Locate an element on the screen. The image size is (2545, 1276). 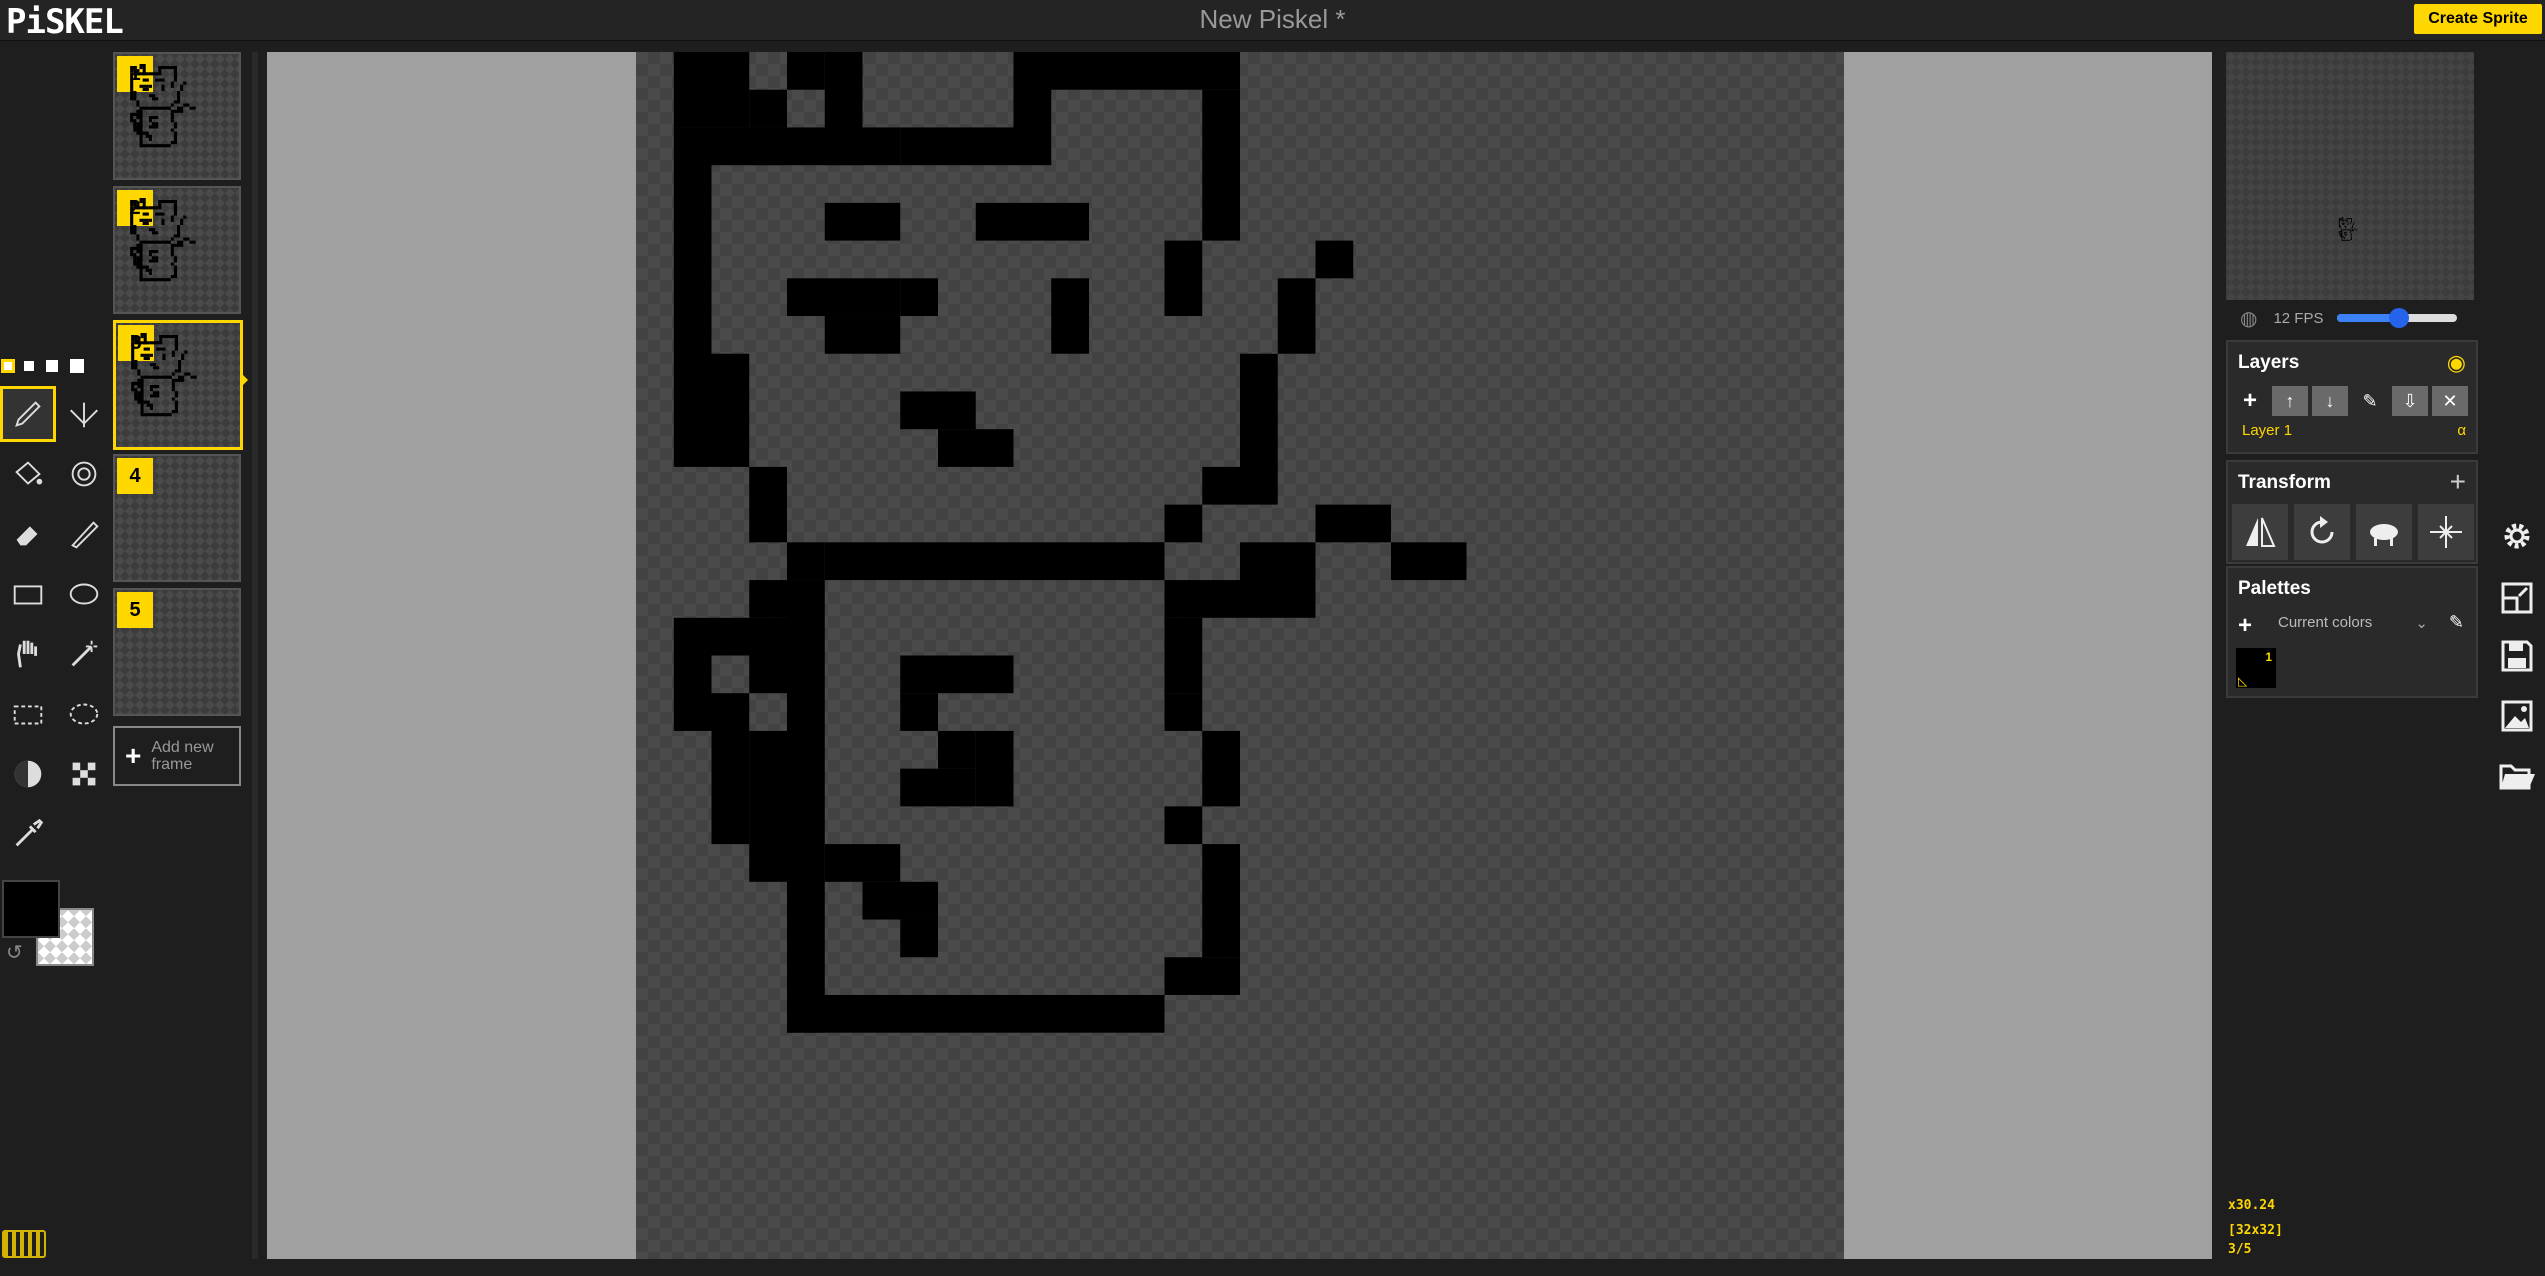
fps-slider is located at coordinates (2397, 318).